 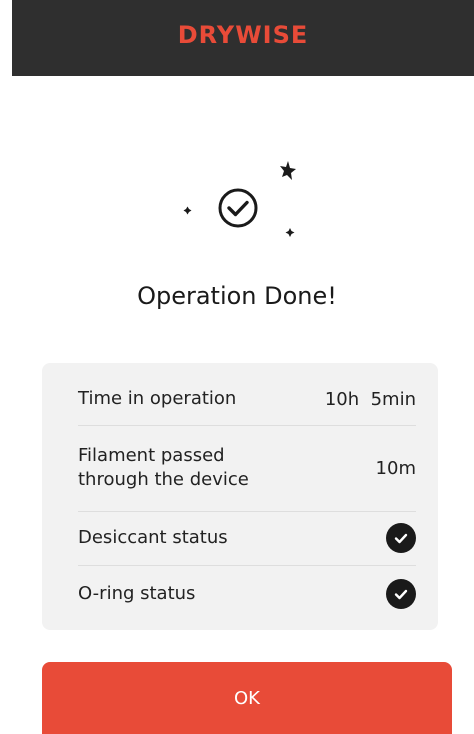 I want to click on brand-logo: DRYWISE, so click(x=243, y=35).